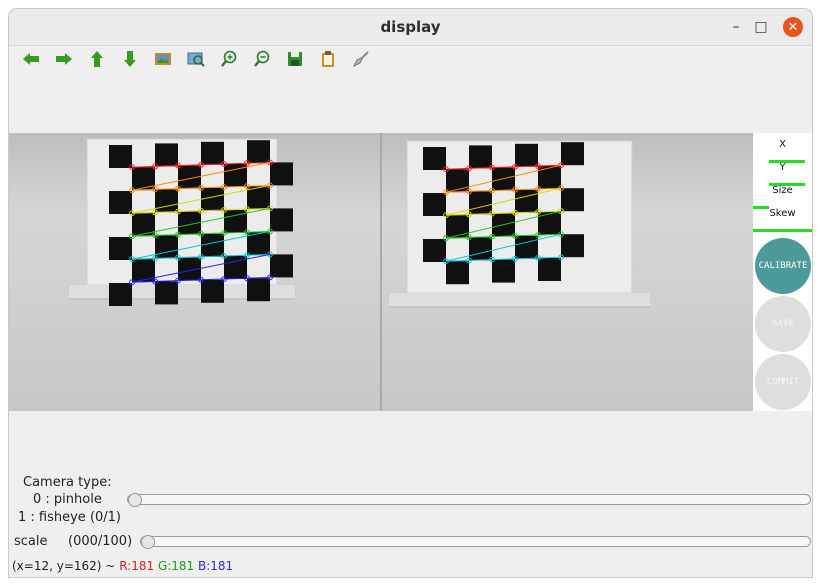 This screenshot has height=585, width=821. I want to click on zoom-region-icon, so click(196, 59).